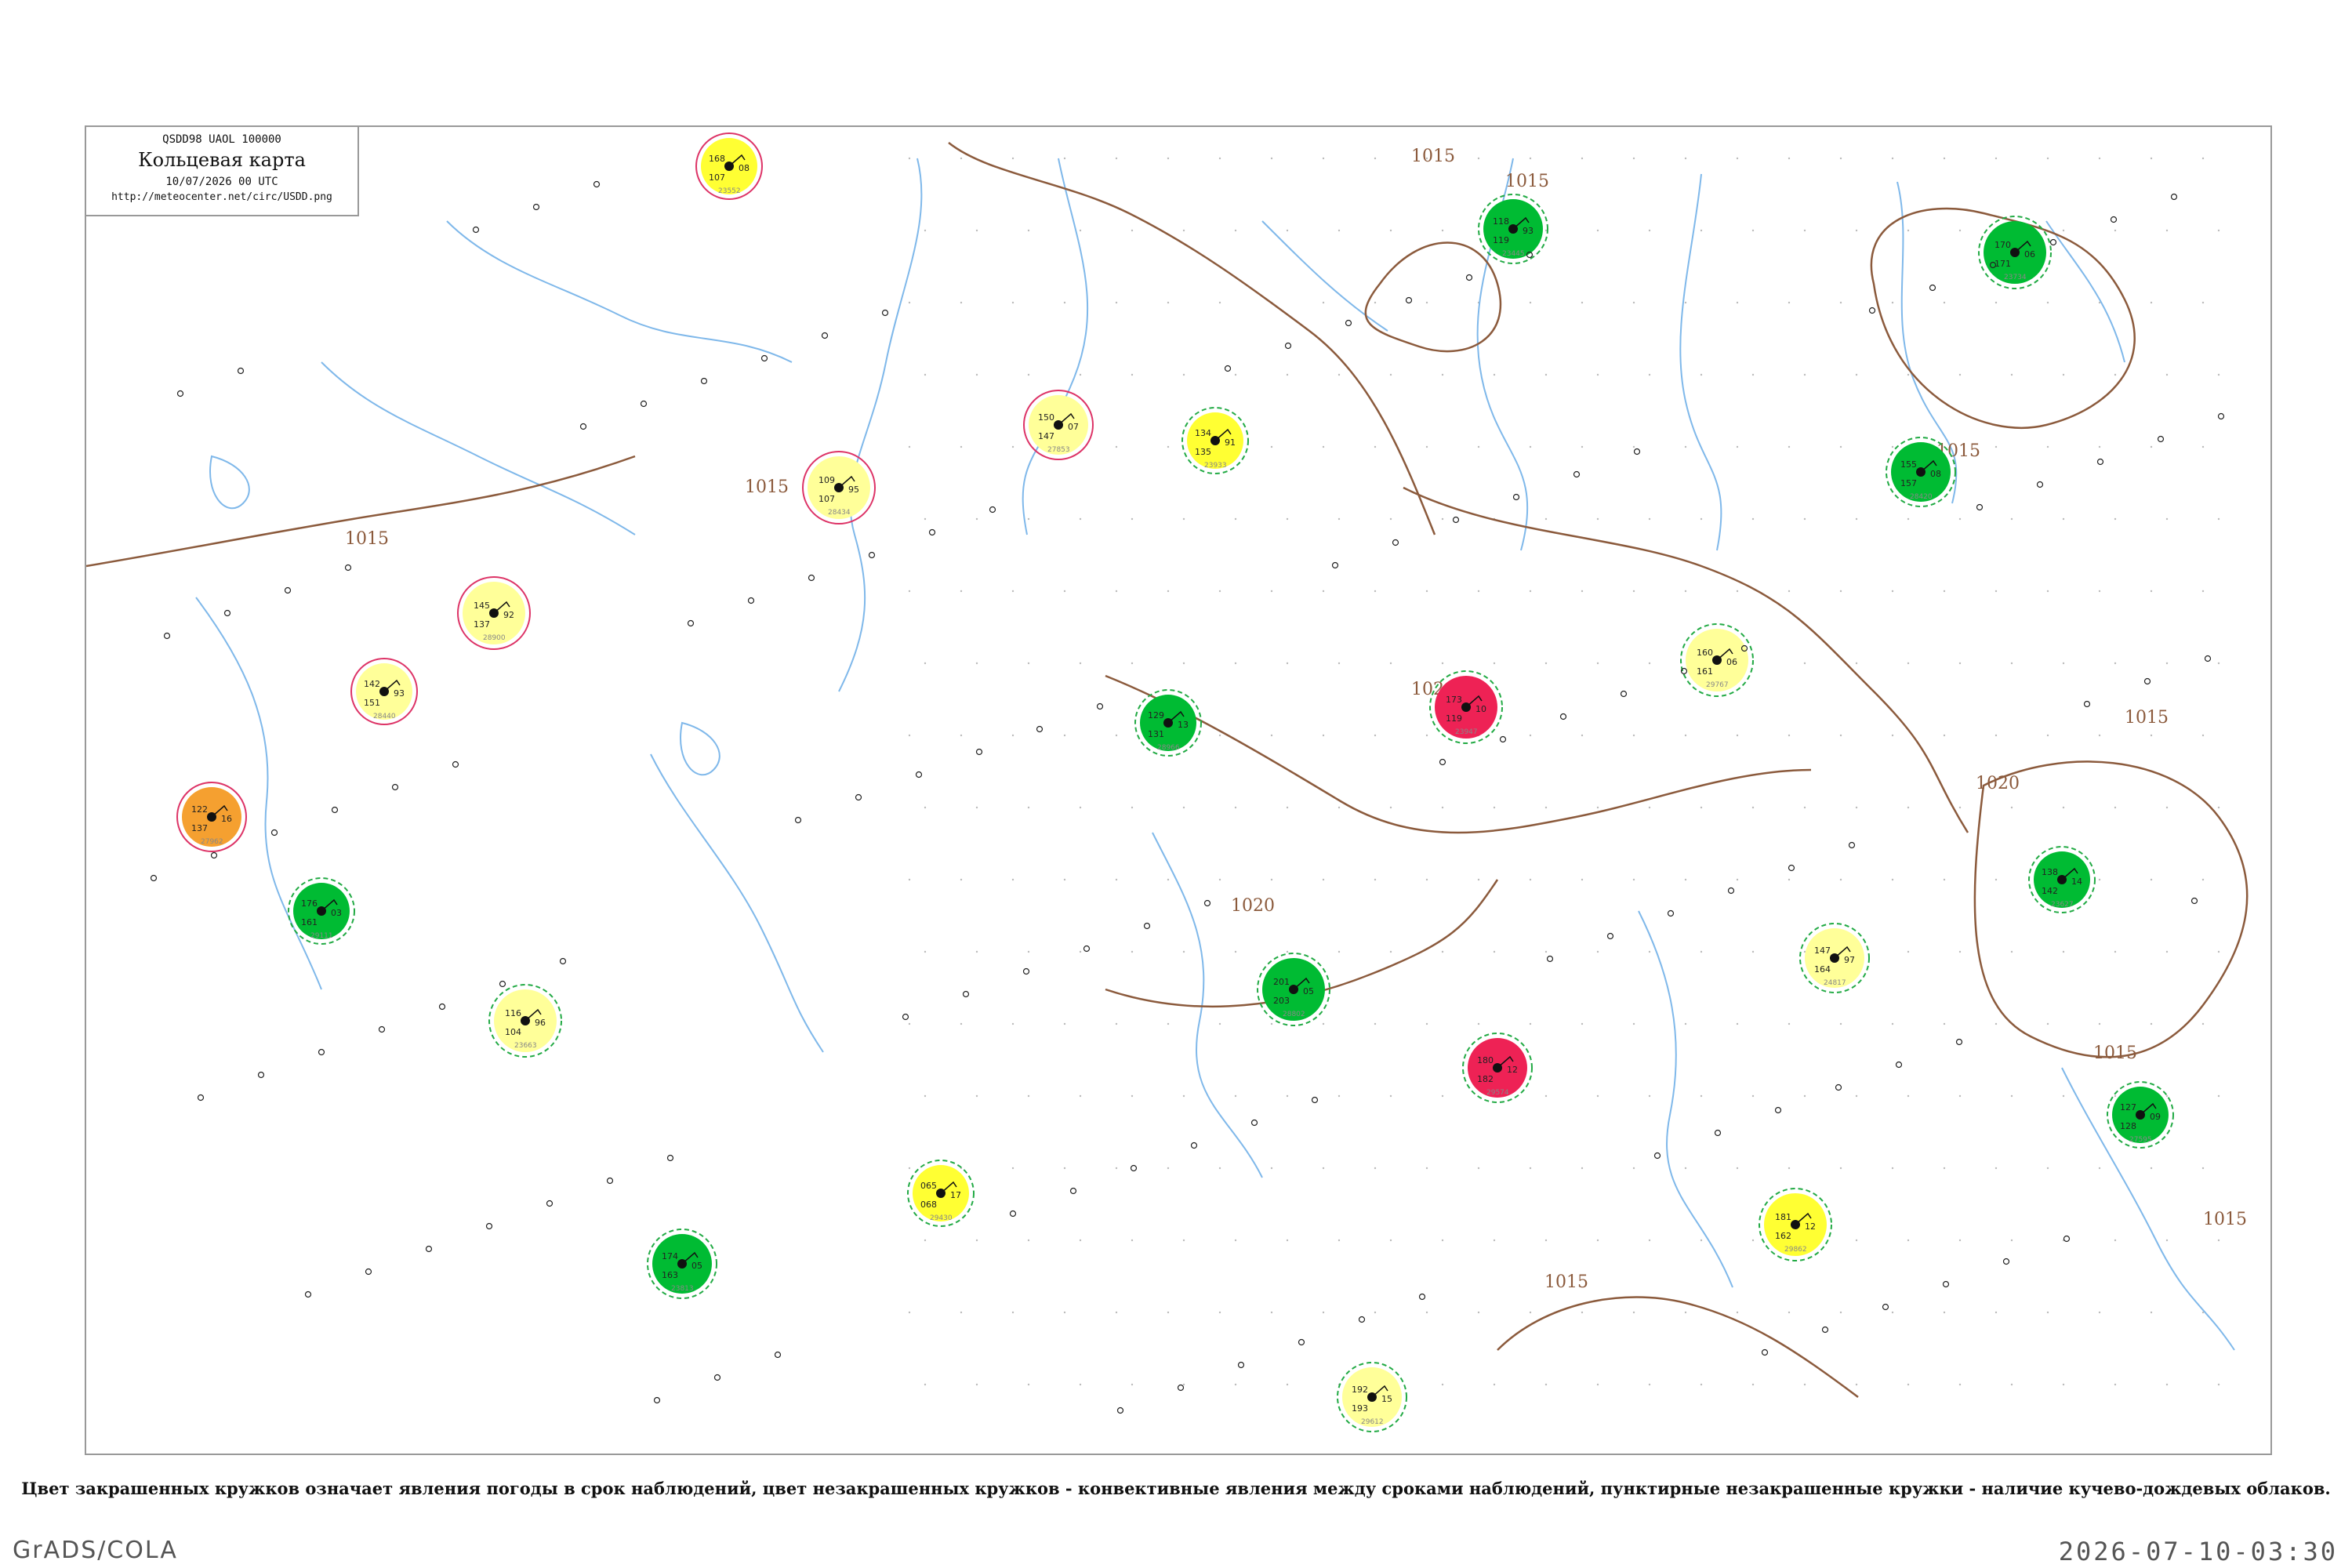  What do you see at coordinates (2002, 264) in the screenshot?
I see `station-pressure: 171` at bounding box center [2002, 264].